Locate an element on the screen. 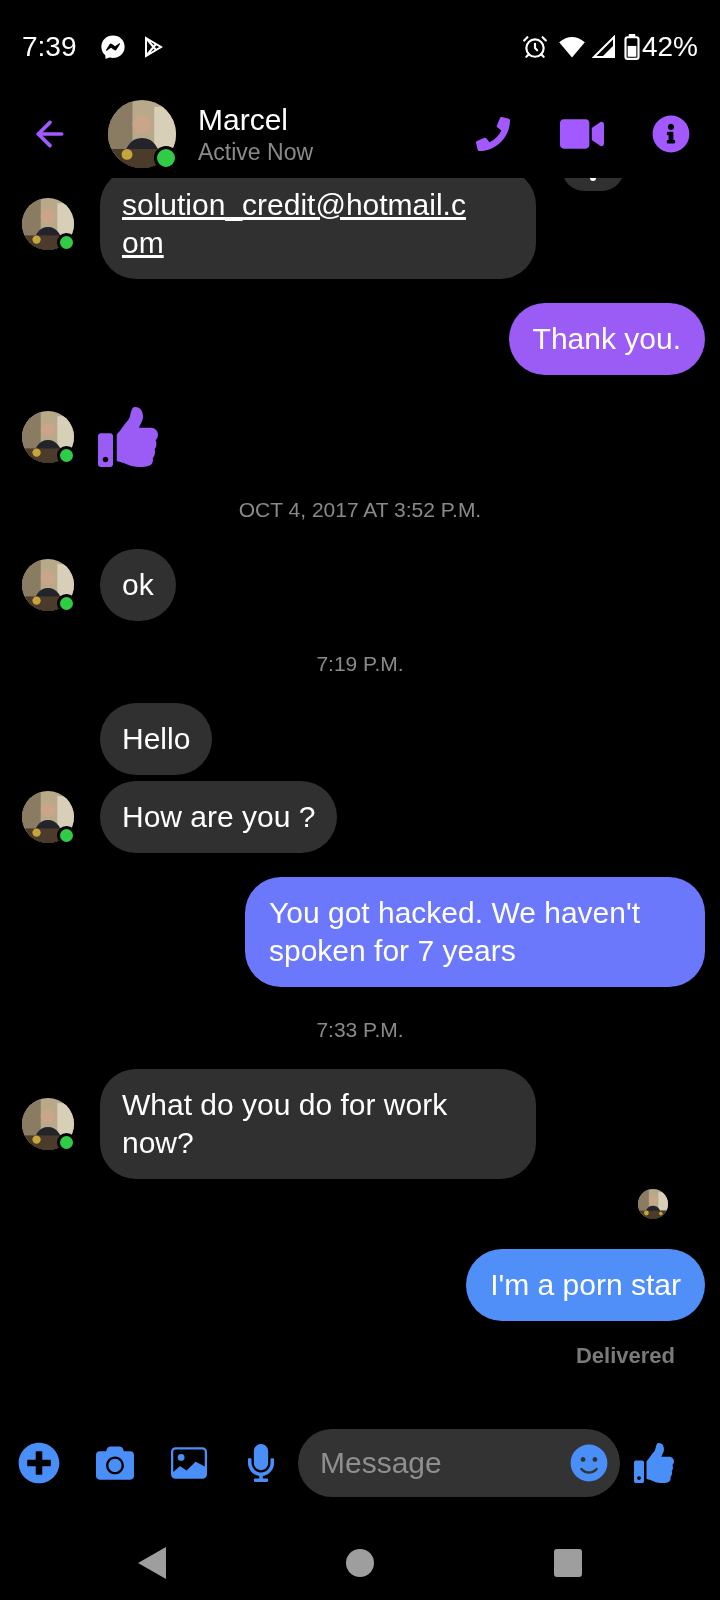 This screenshot has height=1600, width=720. message-bubble: I'm a porn star is located at coordinates (585, 1285).